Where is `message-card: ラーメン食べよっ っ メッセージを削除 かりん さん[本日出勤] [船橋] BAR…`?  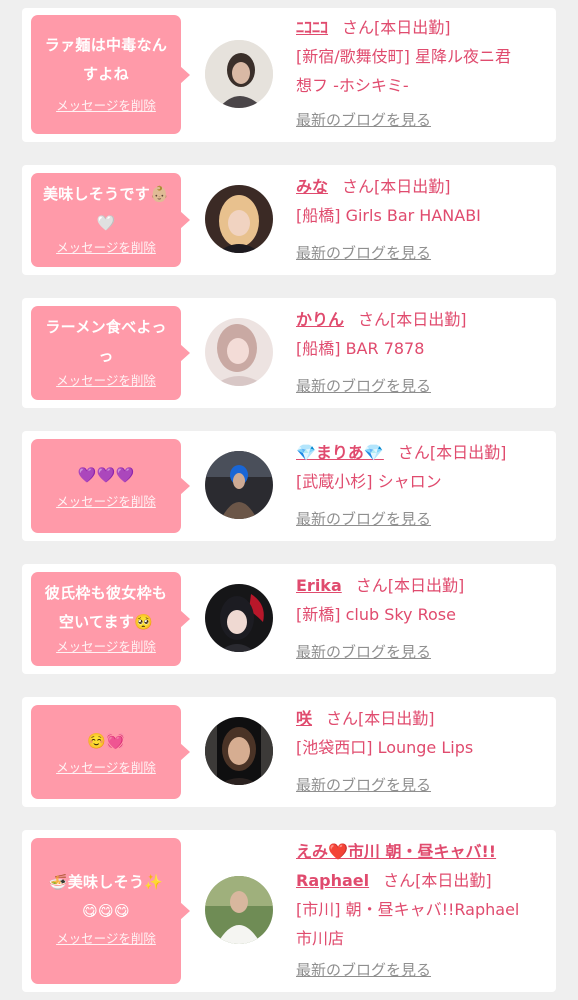 message-card: ラーメン食べよっ っ メッセージを削除 かりん さん[本日出勤] [船橋] BAR… is located at coordinates (289, 353).